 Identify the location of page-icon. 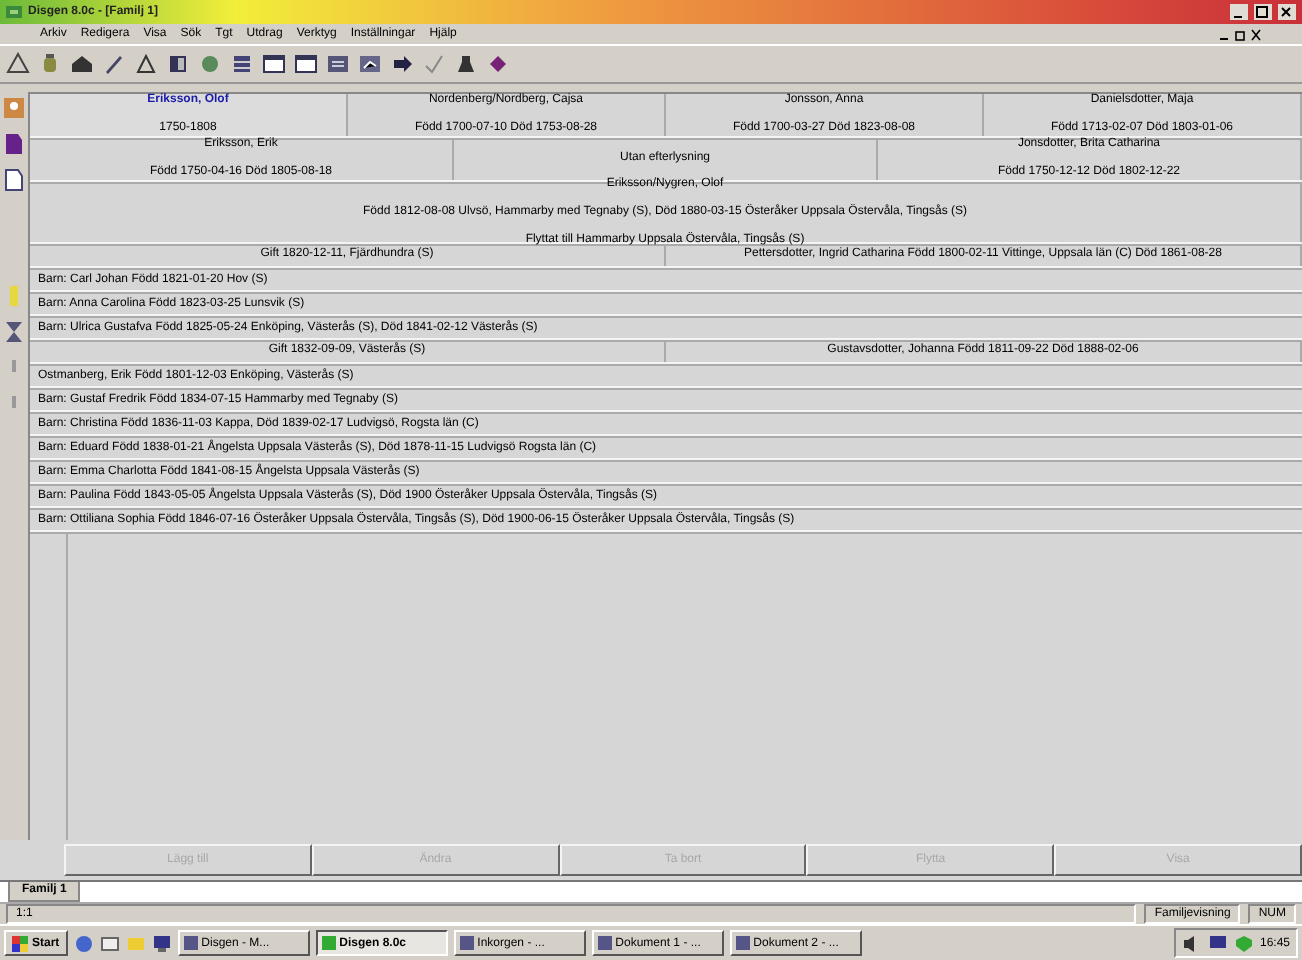
(14, 180).